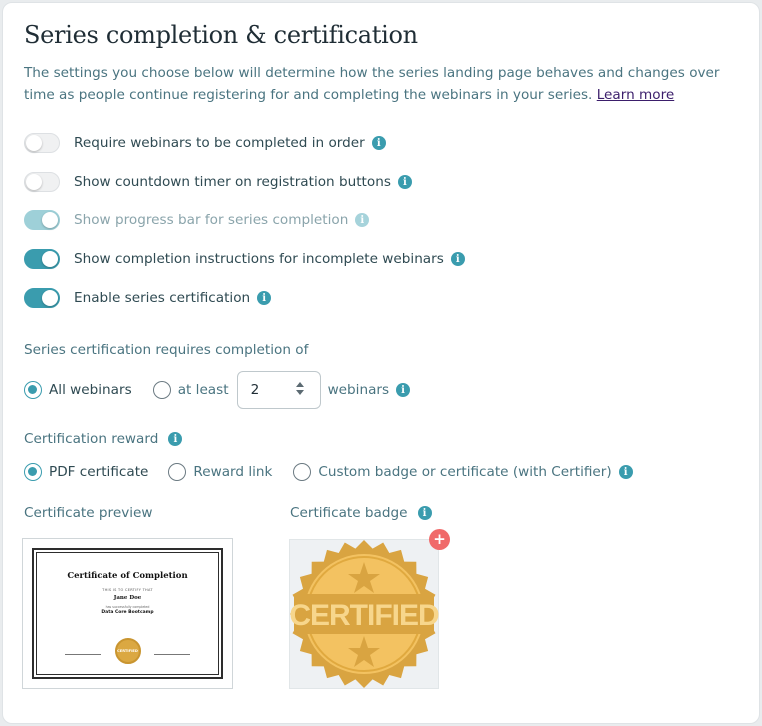  Describe the element at coordinates (127, 651) in the screenshot. I see `certificate-seal: CERTIFIED` at that location.